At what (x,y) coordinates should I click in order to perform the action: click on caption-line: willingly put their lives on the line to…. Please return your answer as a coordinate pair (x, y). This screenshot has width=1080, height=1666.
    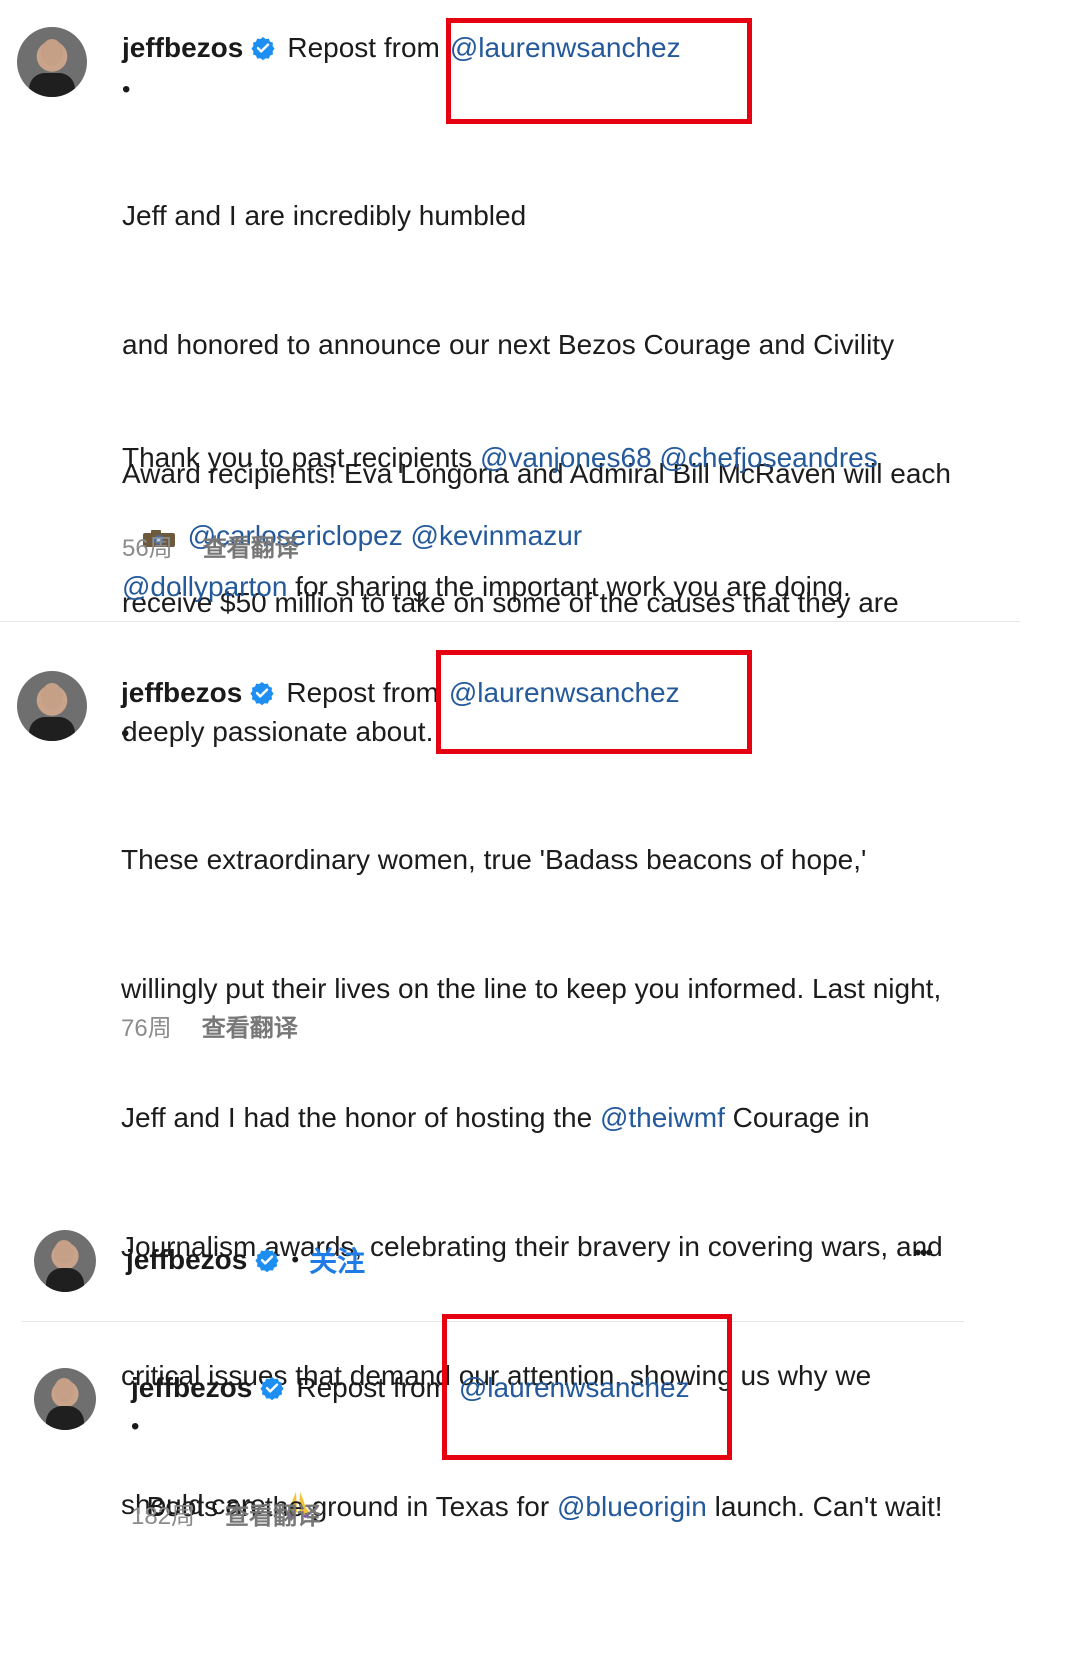
    Looking at the image, I should click on (531, 988).